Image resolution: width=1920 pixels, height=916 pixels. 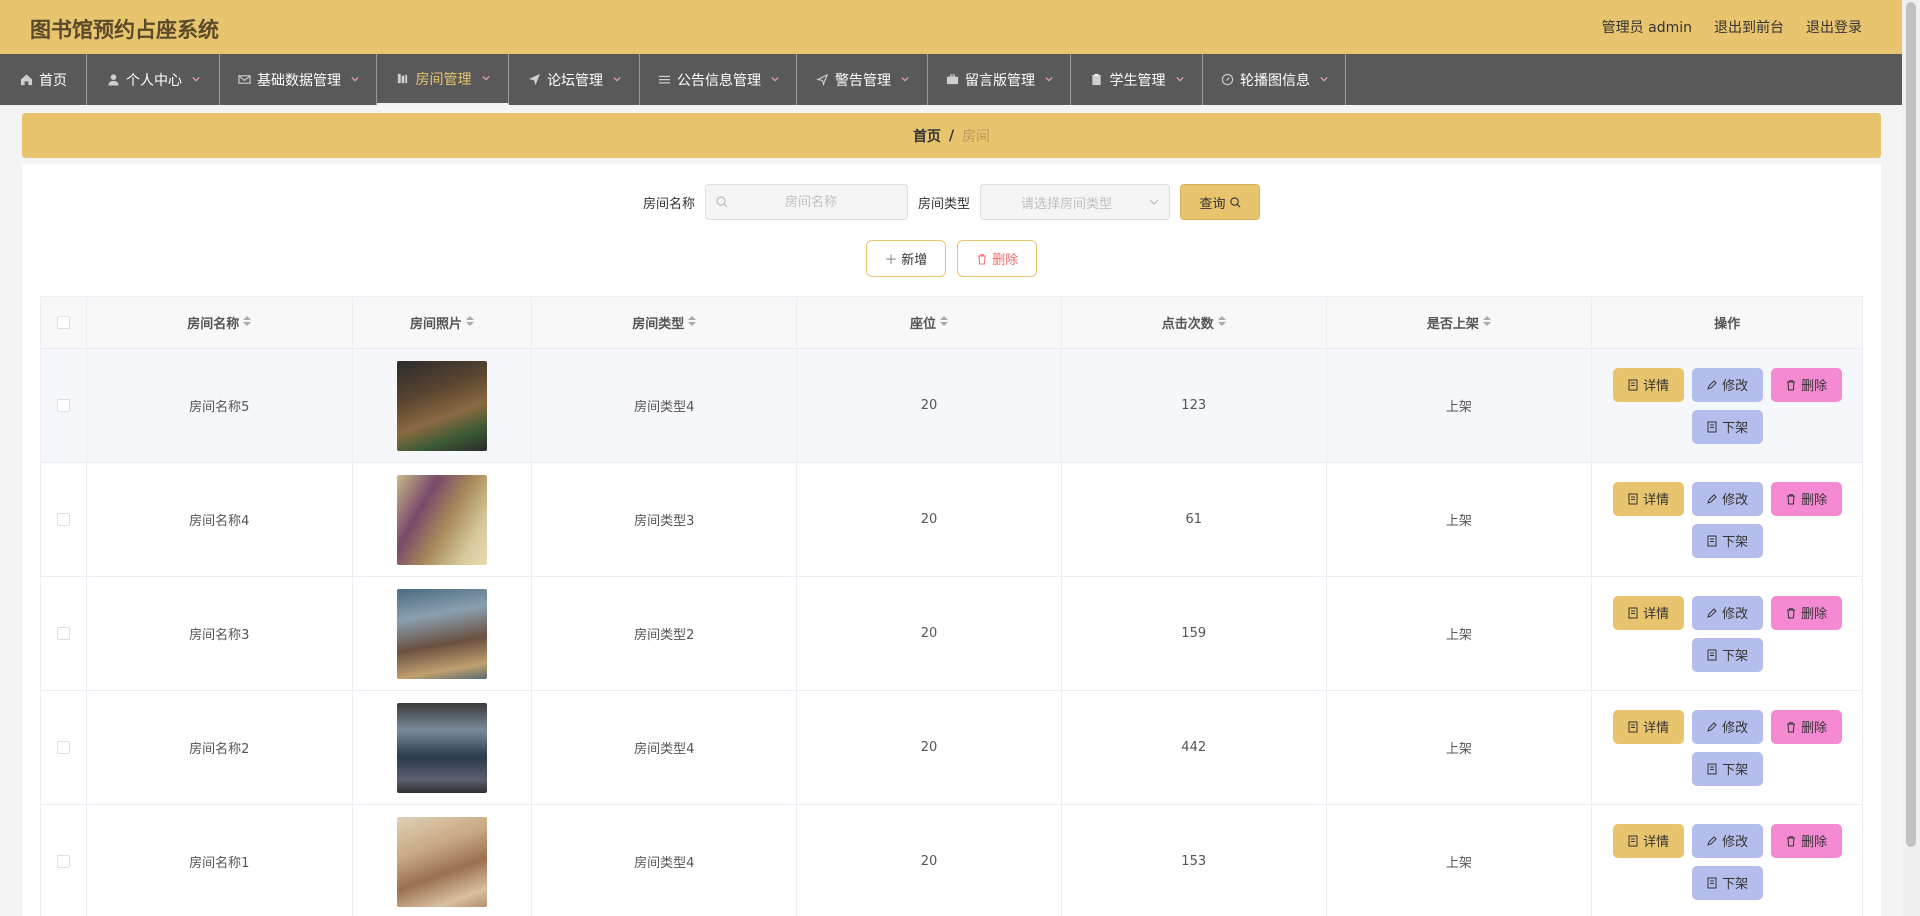 I want to click on room-clicks-cell: 442, so click(x=1194, y=747).